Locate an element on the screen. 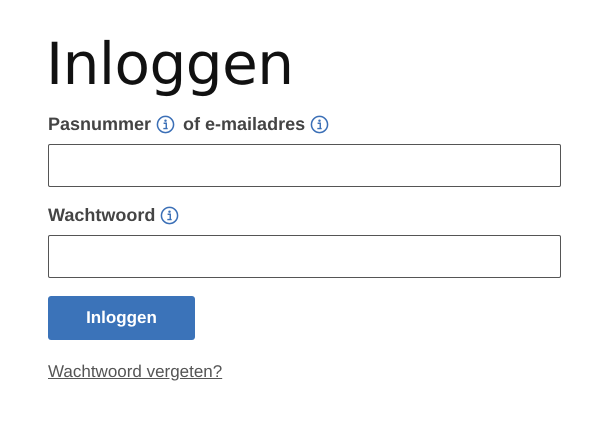 The height and width of the screenshot is (443, 605). field-label: Pasnummer is located at coordinates (100, 124).